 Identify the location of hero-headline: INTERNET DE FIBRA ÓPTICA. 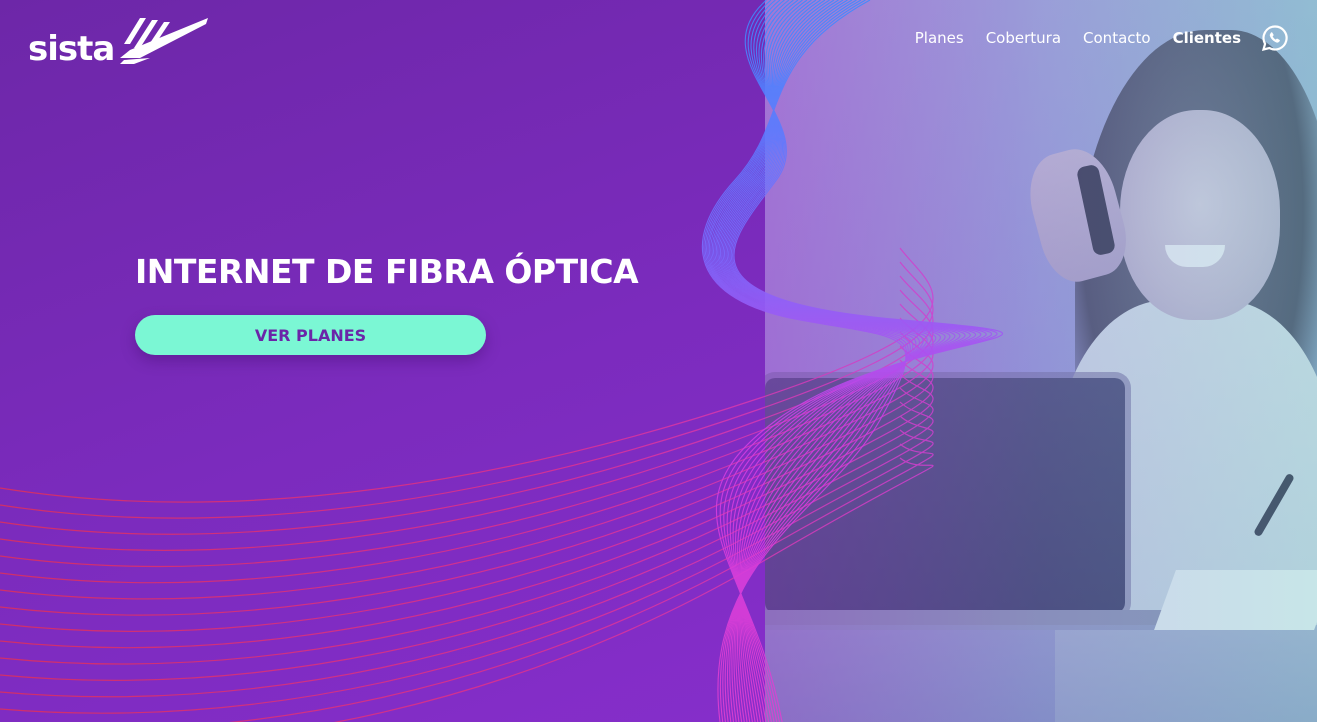
(387, 271).